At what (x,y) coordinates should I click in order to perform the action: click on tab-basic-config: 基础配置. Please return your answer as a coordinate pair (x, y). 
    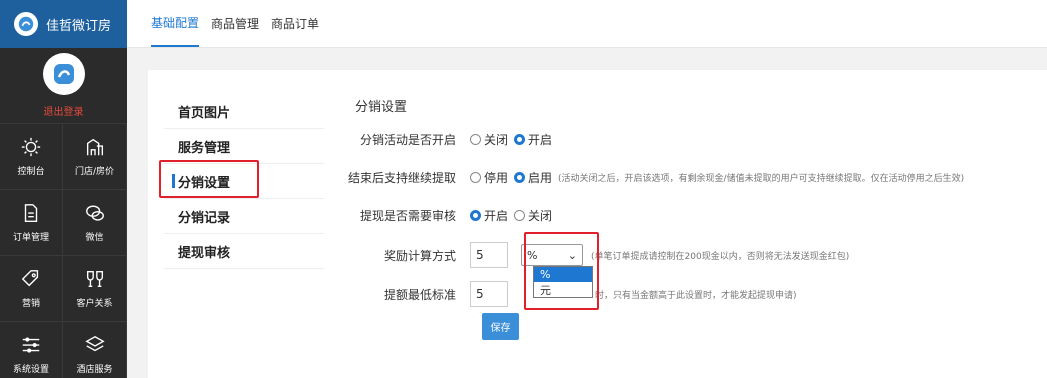
    Looking at the image, I should click on (175, 23).